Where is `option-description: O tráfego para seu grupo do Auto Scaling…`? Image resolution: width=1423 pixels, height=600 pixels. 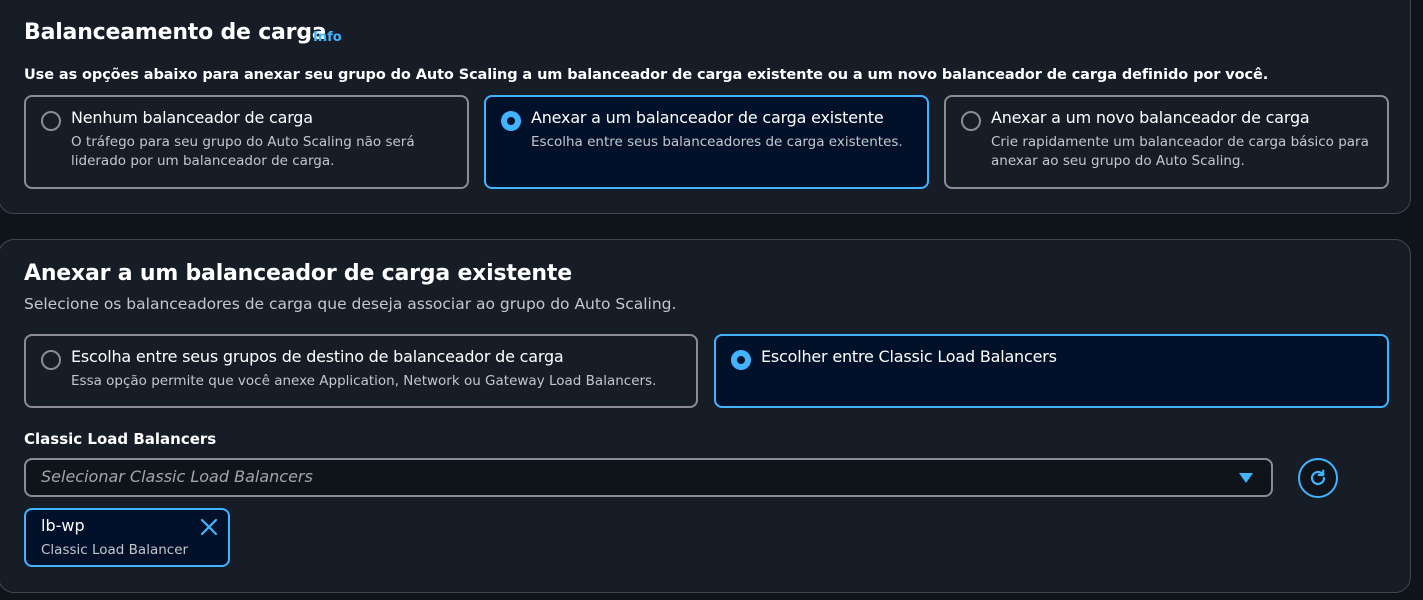
option-description: O tráfego para seu grupo do Auto Scaling… is located at coordinates (243, 151).